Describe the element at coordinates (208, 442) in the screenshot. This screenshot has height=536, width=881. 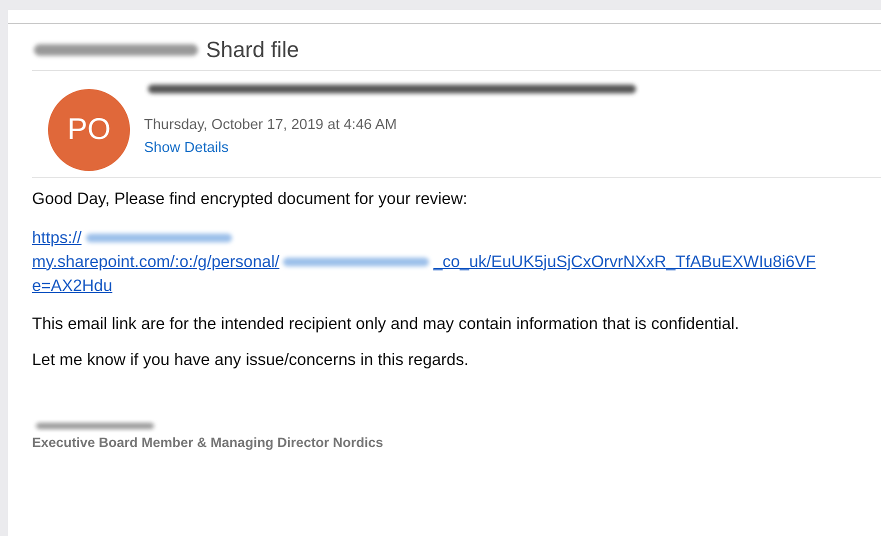
I see `signature-title: Executive Board Member & Managing Director Nordics` at that location.